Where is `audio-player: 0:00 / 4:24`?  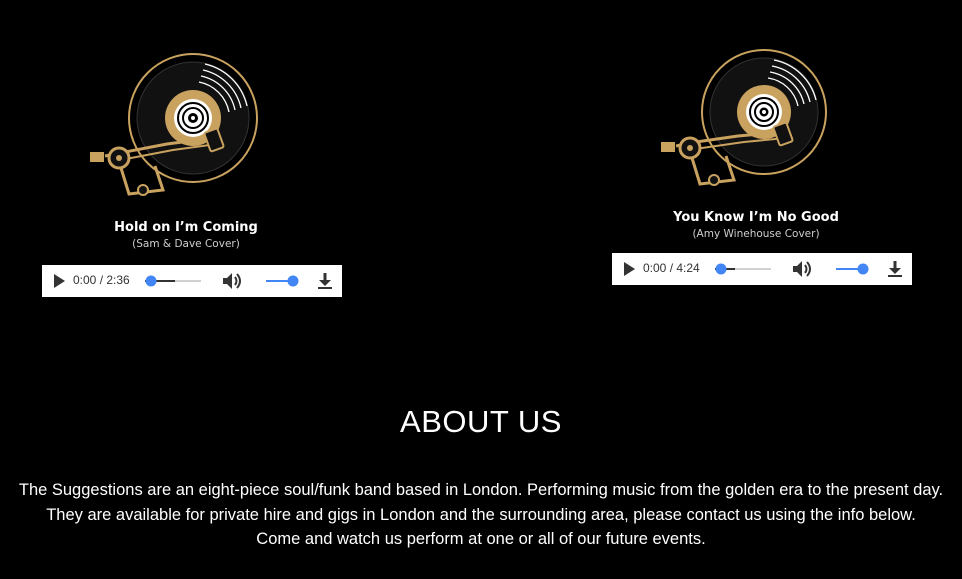 audio-player: 0:00 / 4:24 is located at coordinates (762, 269).